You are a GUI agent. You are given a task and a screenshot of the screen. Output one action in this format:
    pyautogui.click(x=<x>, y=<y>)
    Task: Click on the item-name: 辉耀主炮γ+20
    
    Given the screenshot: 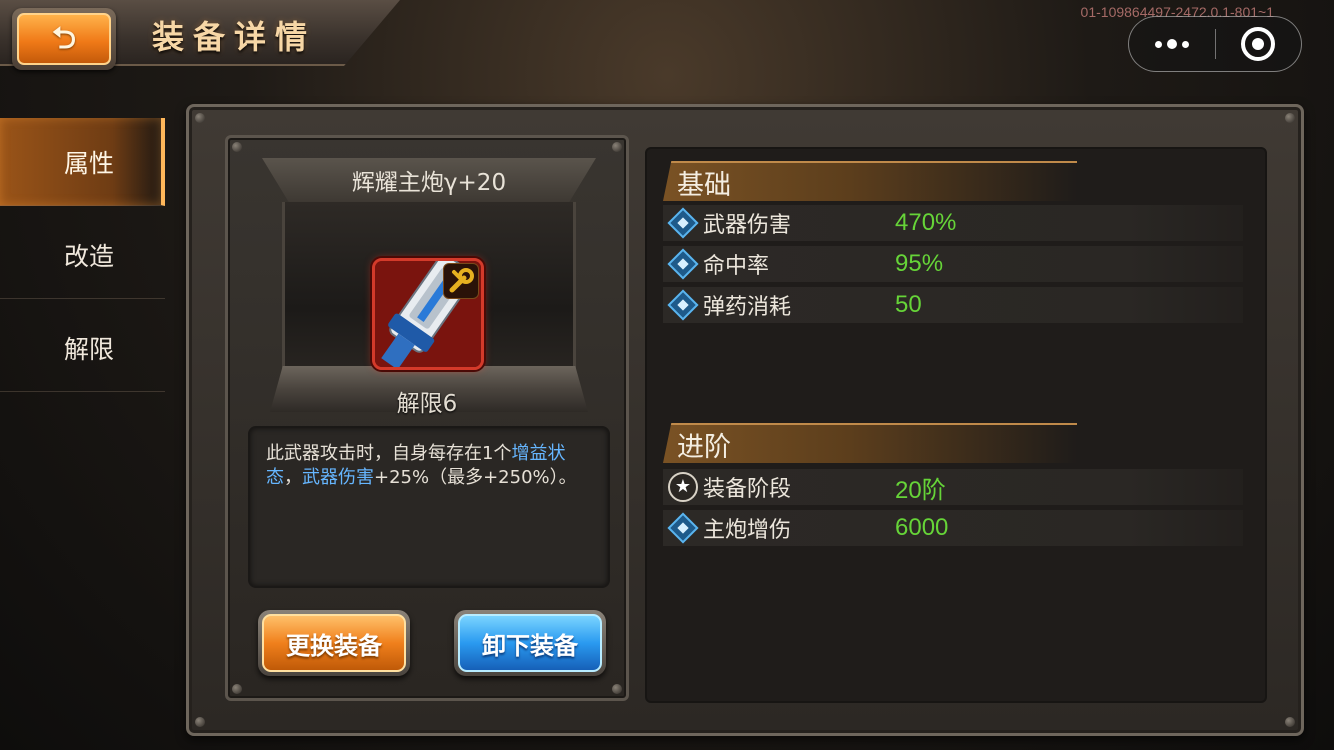 What is the action you would take?
    pyautogui.click(x=429, y=183)
    